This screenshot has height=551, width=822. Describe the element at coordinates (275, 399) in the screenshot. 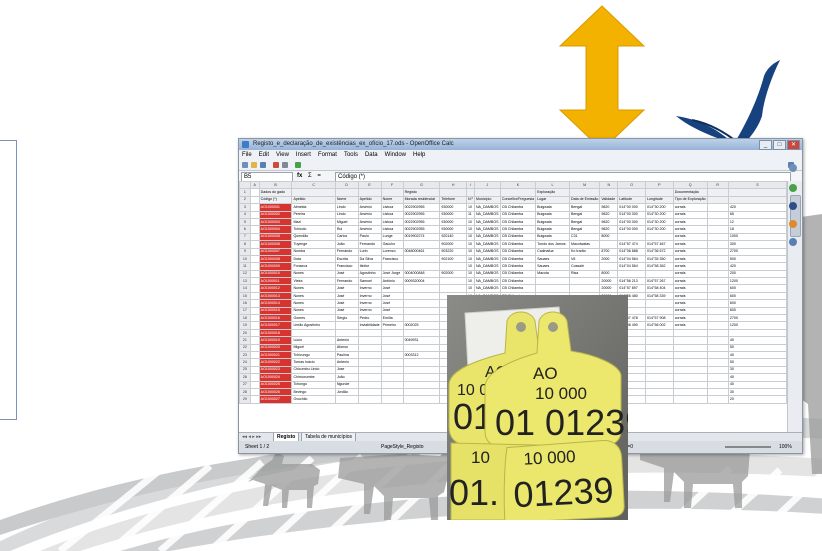

I see `code-cell: AO1000027` at that location.